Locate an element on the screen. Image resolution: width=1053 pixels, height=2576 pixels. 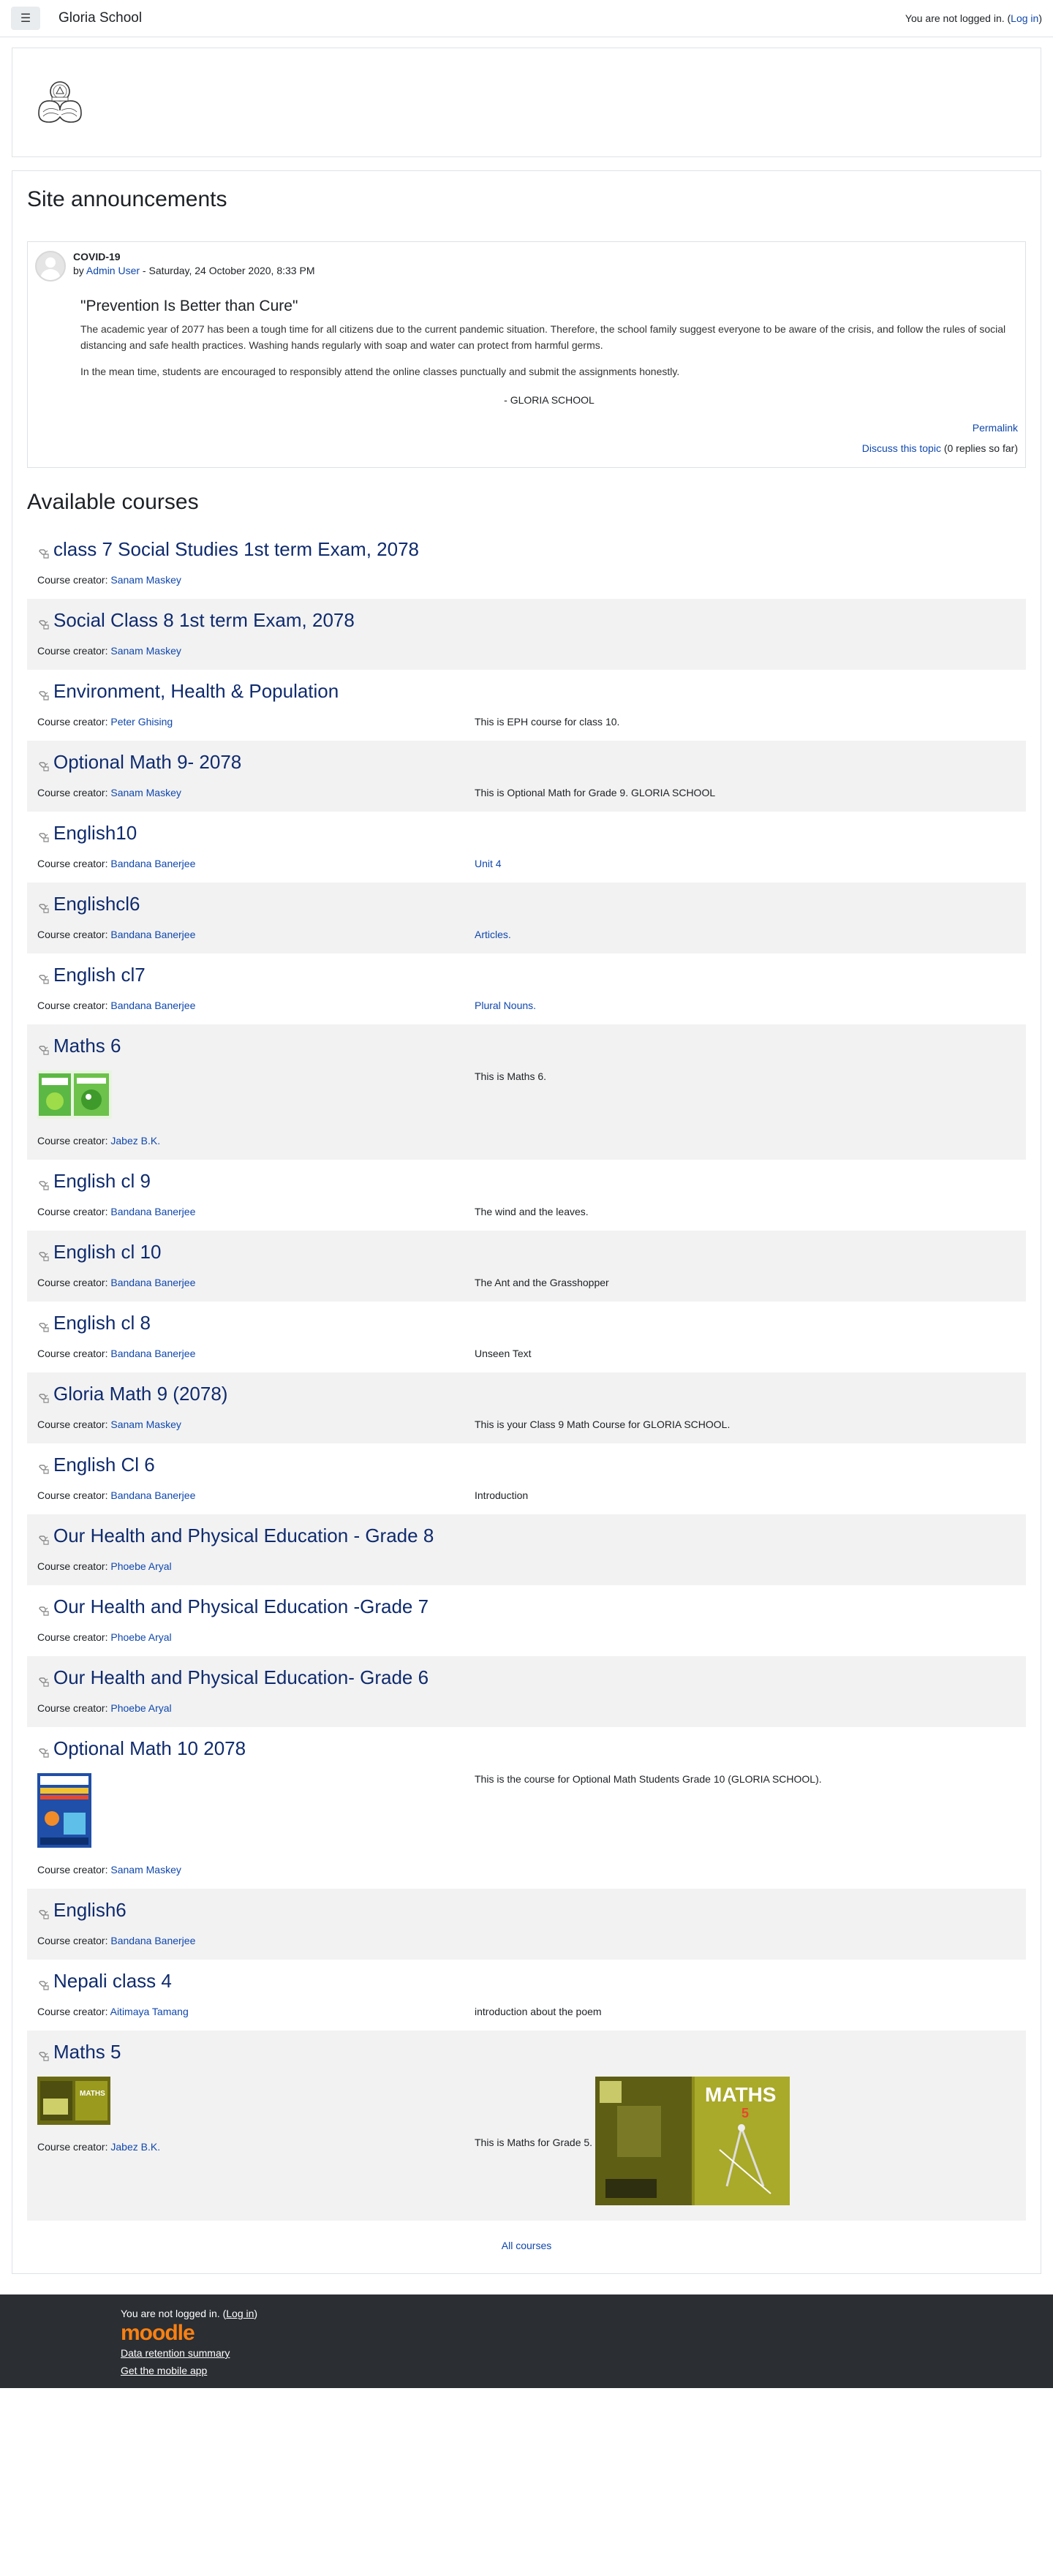
moodle-logo: moodle is located at coordinates (587, 2333).